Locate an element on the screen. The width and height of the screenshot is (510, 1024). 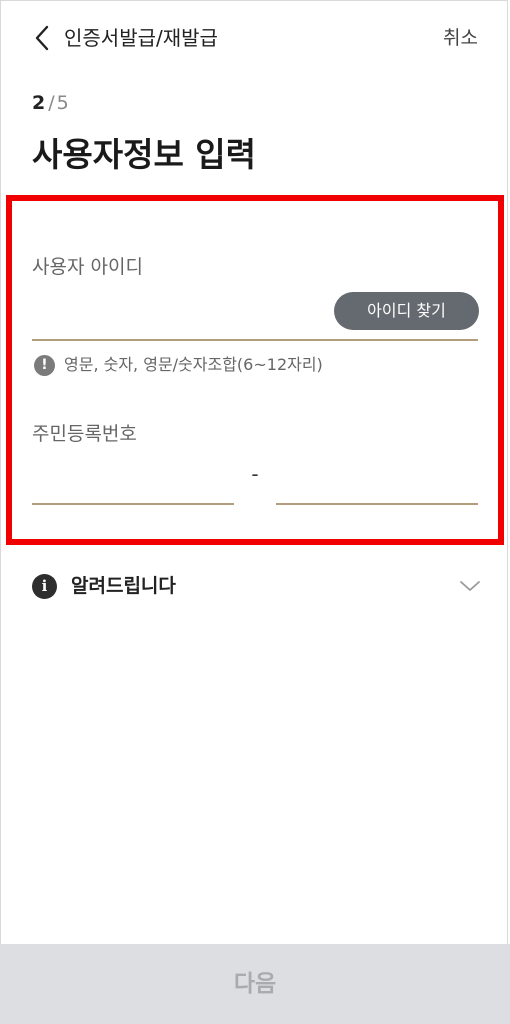
cancel-button: 취소 is located at coordinates (460, 38).